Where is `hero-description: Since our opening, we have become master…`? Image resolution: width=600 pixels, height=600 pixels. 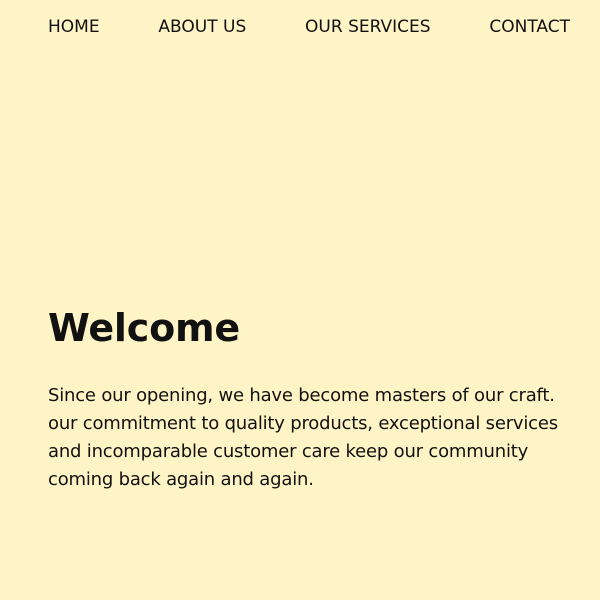 hero-description: Since our opening, we have become master… is located at coordinates (303, 437).